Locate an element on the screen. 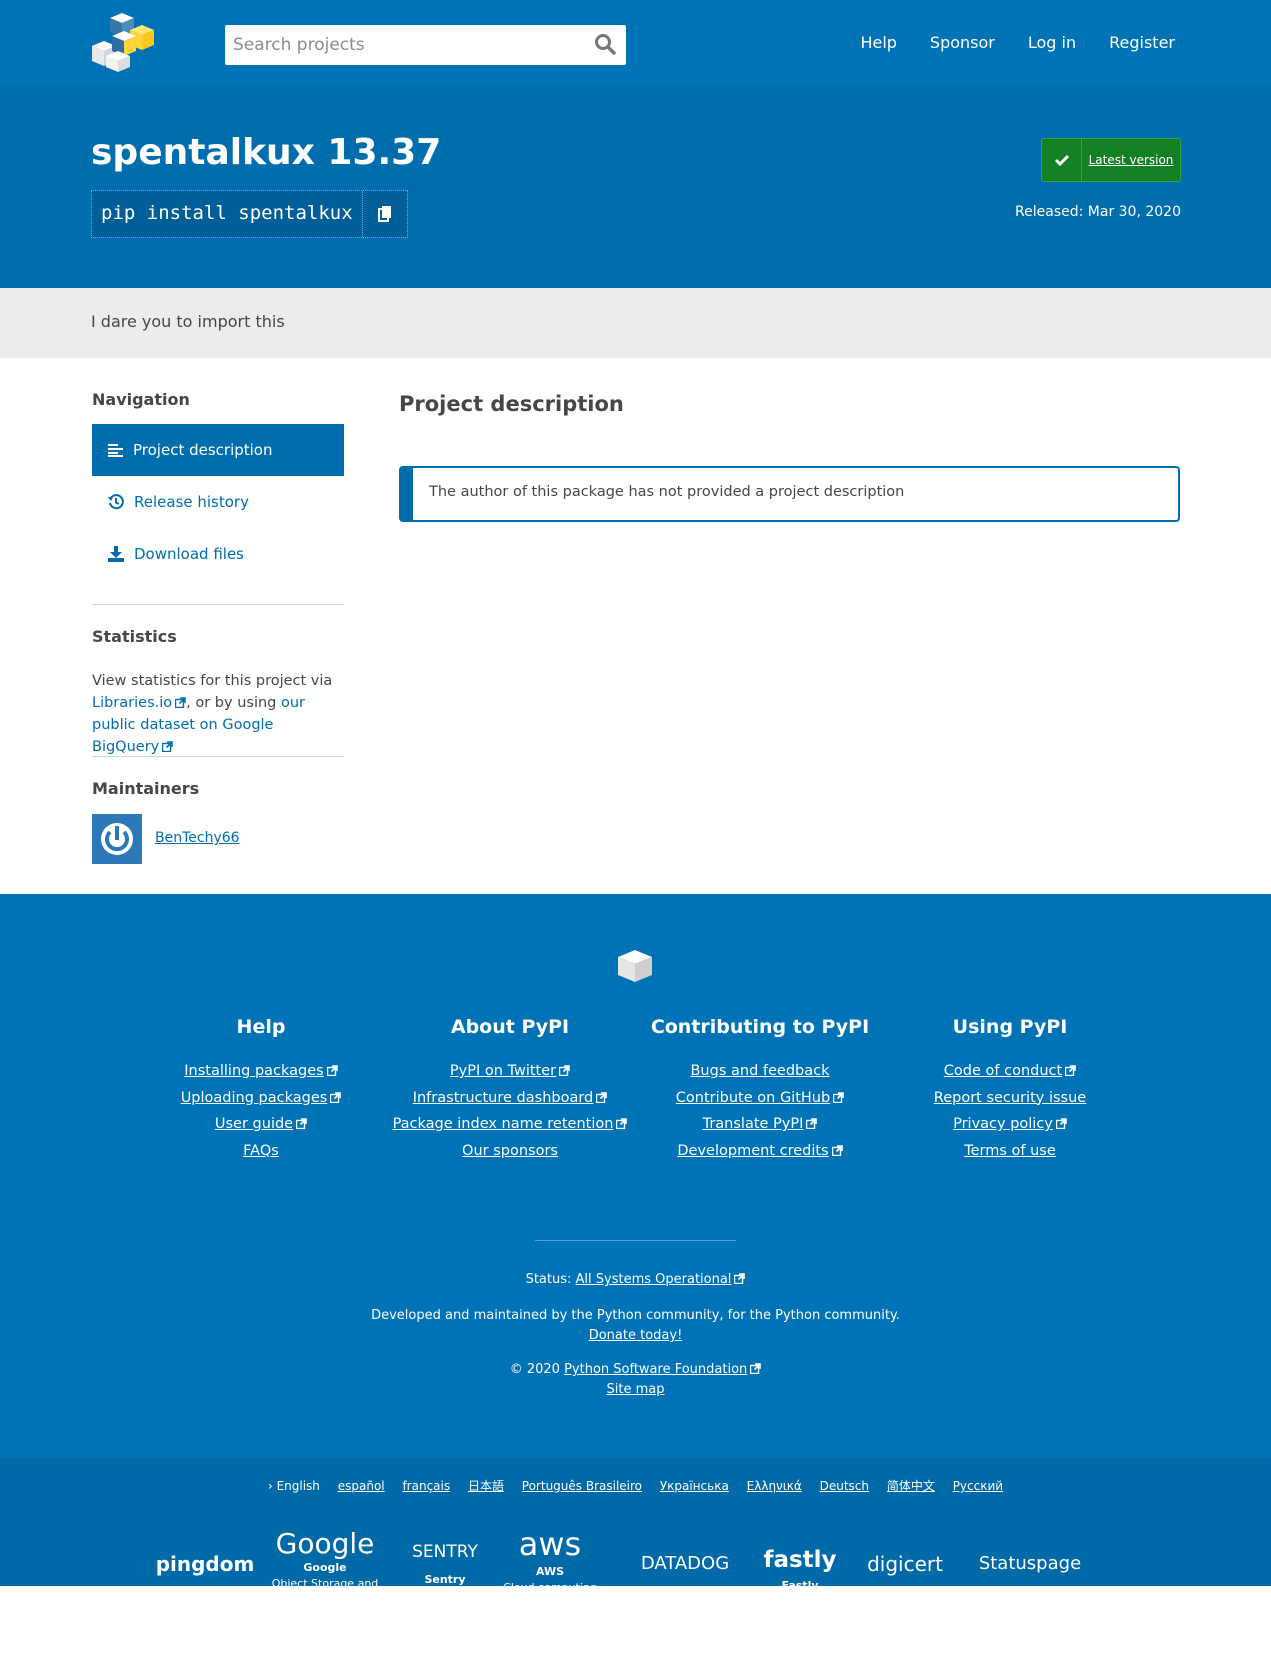  sidebar-item-project-description: Project description is located at coordinates (218, 450).